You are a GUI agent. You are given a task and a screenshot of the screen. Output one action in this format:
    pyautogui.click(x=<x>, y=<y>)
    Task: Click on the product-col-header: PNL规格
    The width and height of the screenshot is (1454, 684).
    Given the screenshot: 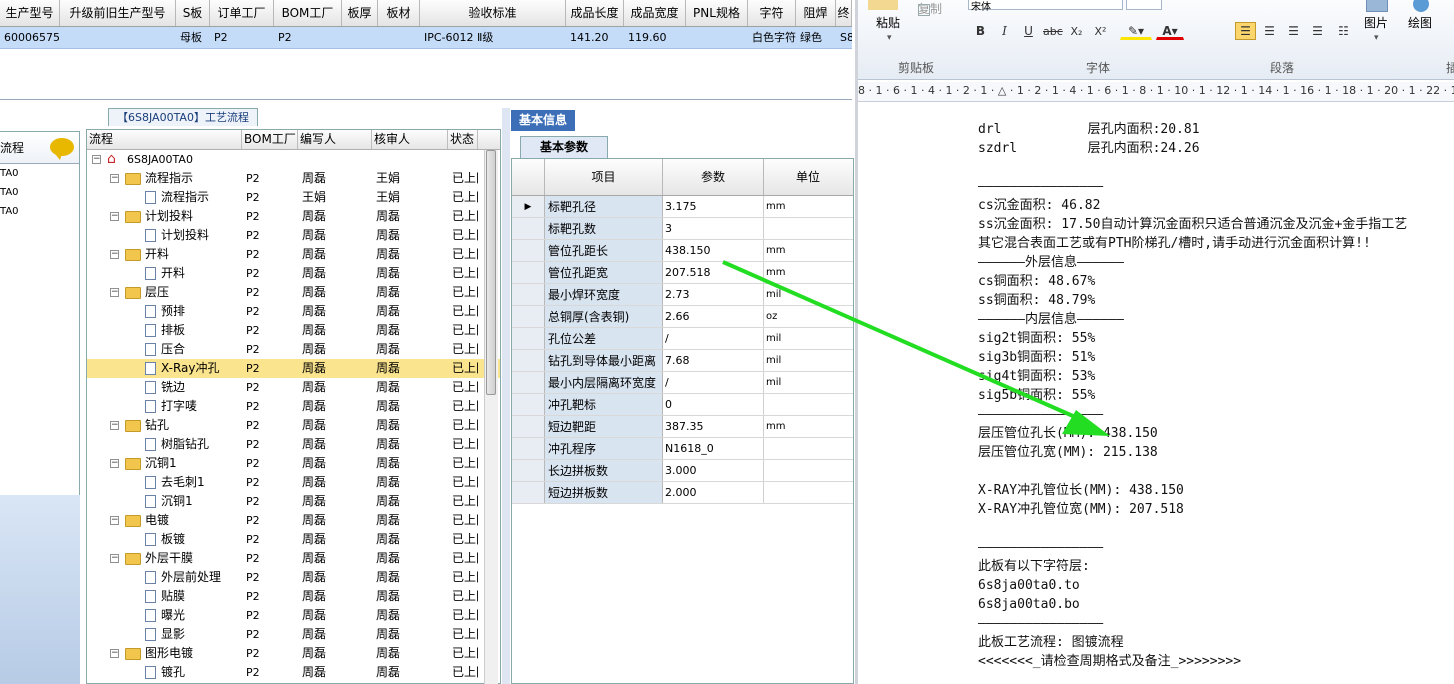 What is the action you would take?
    pyautogui.click(x=717, y=13)
    